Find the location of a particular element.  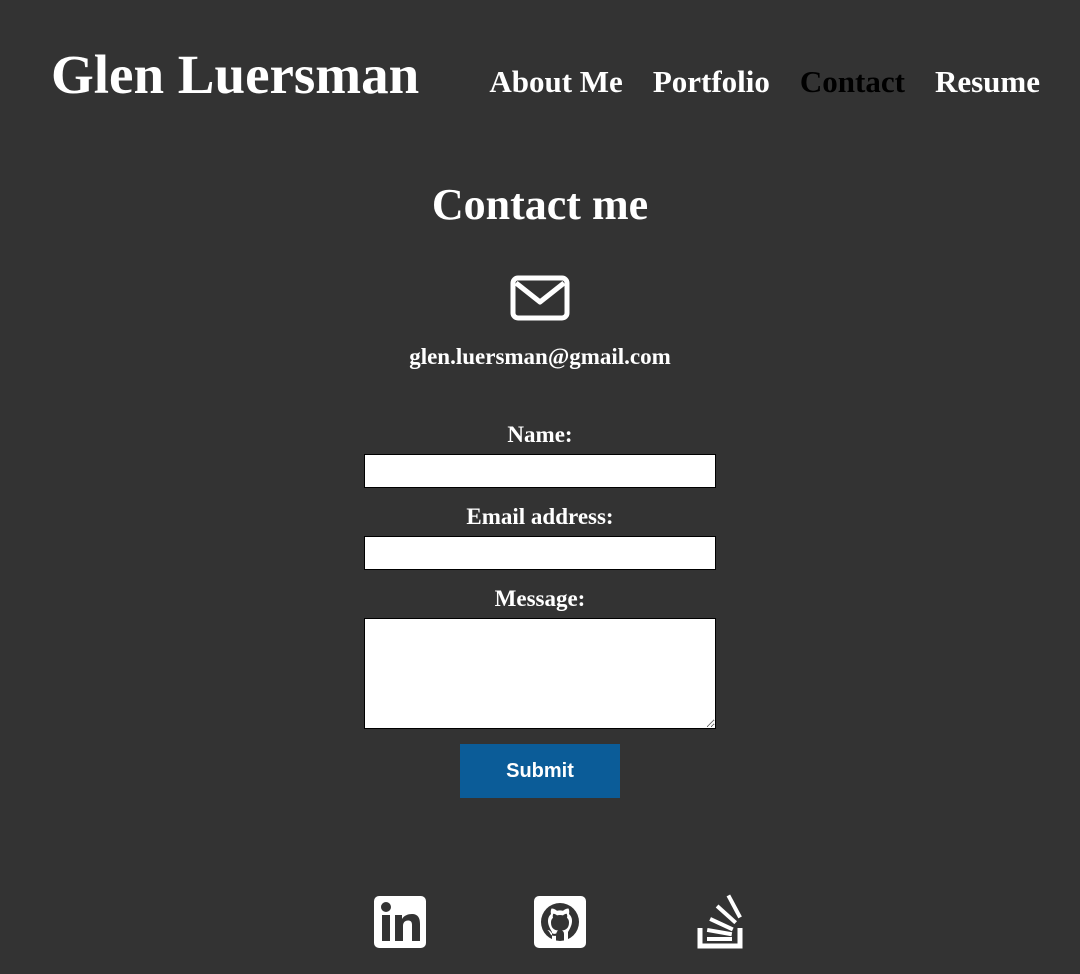

name-label: Name: is located at coordinates (540, 434).